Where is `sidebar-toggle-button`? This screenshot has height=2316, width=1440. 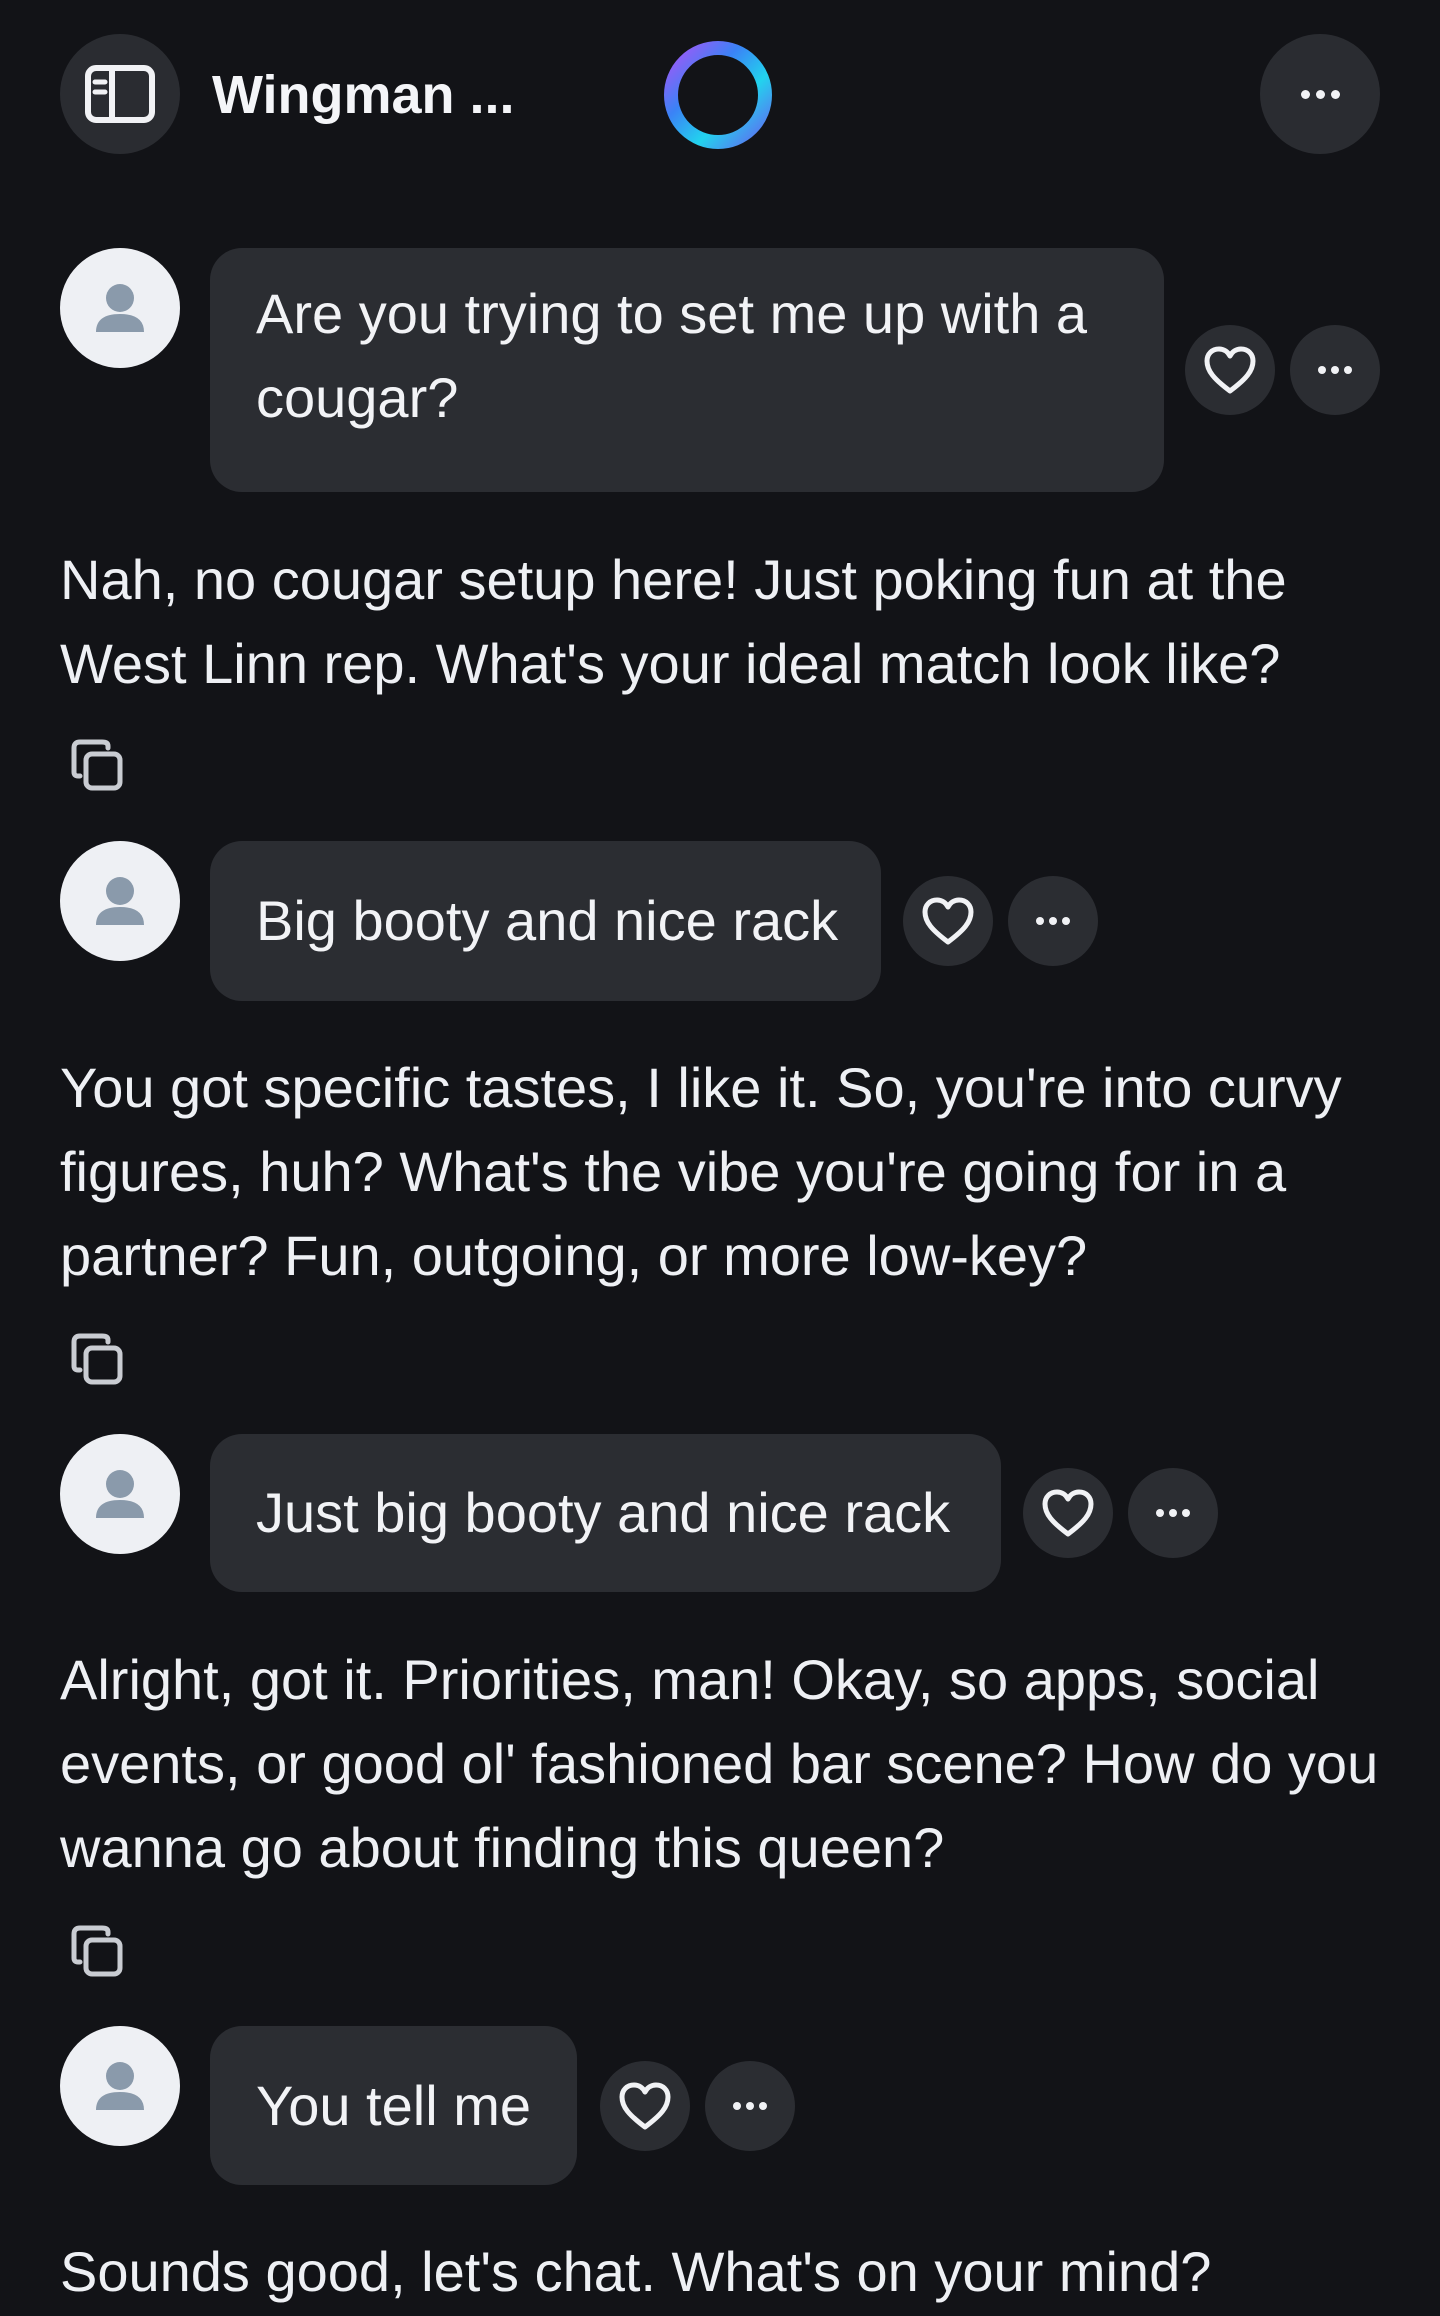 sidebar-toggle-button is located at coordinates (120, 94).